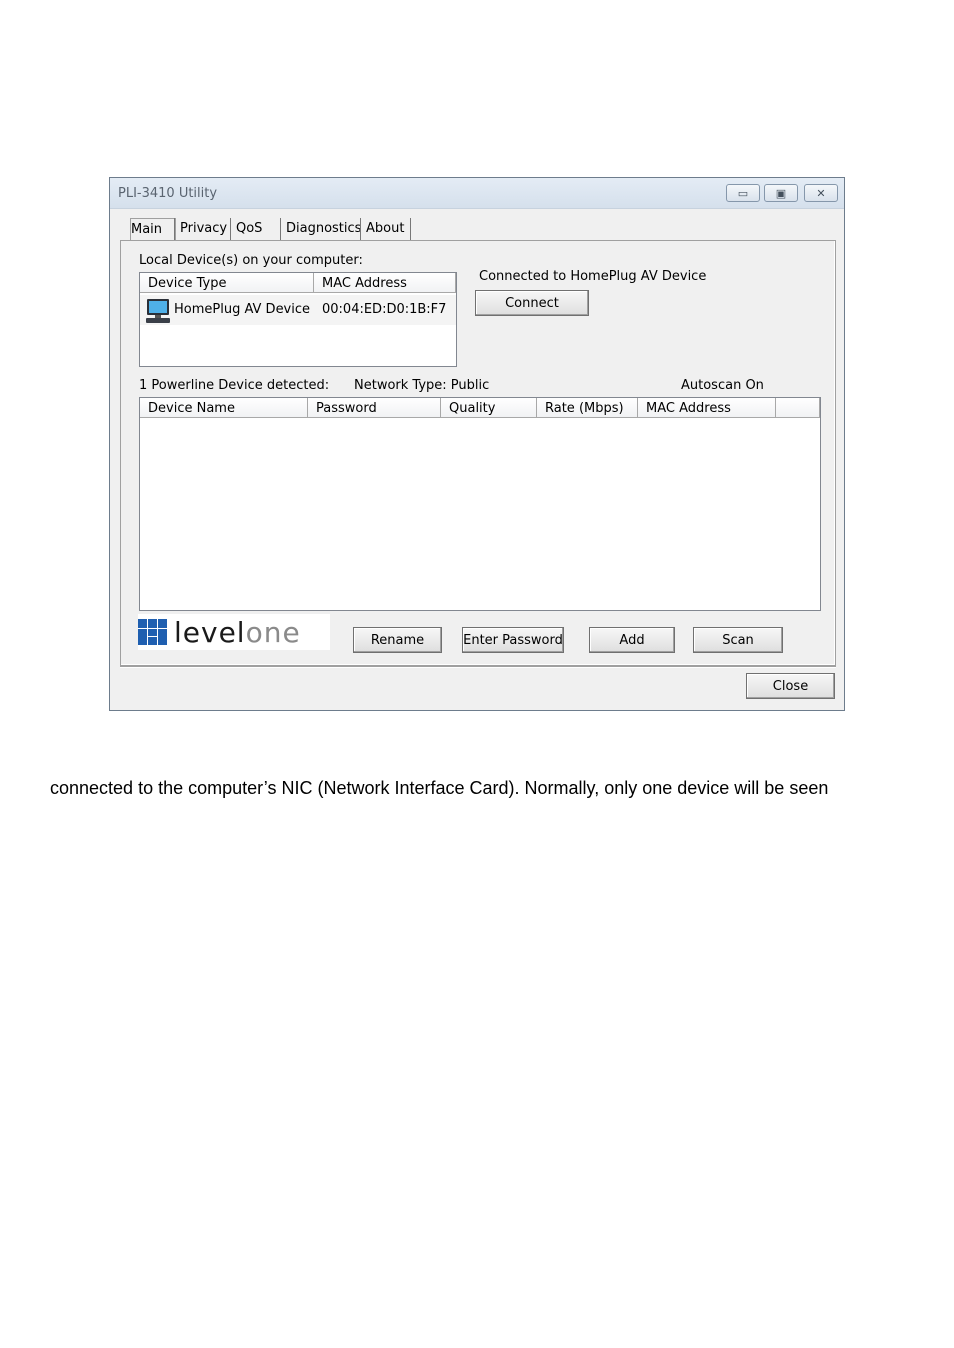 The height and width of the screenshot is (1348, 954). Describe the element at coordinates (158, 311) in the screenshot. I see `computer-icon` at that location.